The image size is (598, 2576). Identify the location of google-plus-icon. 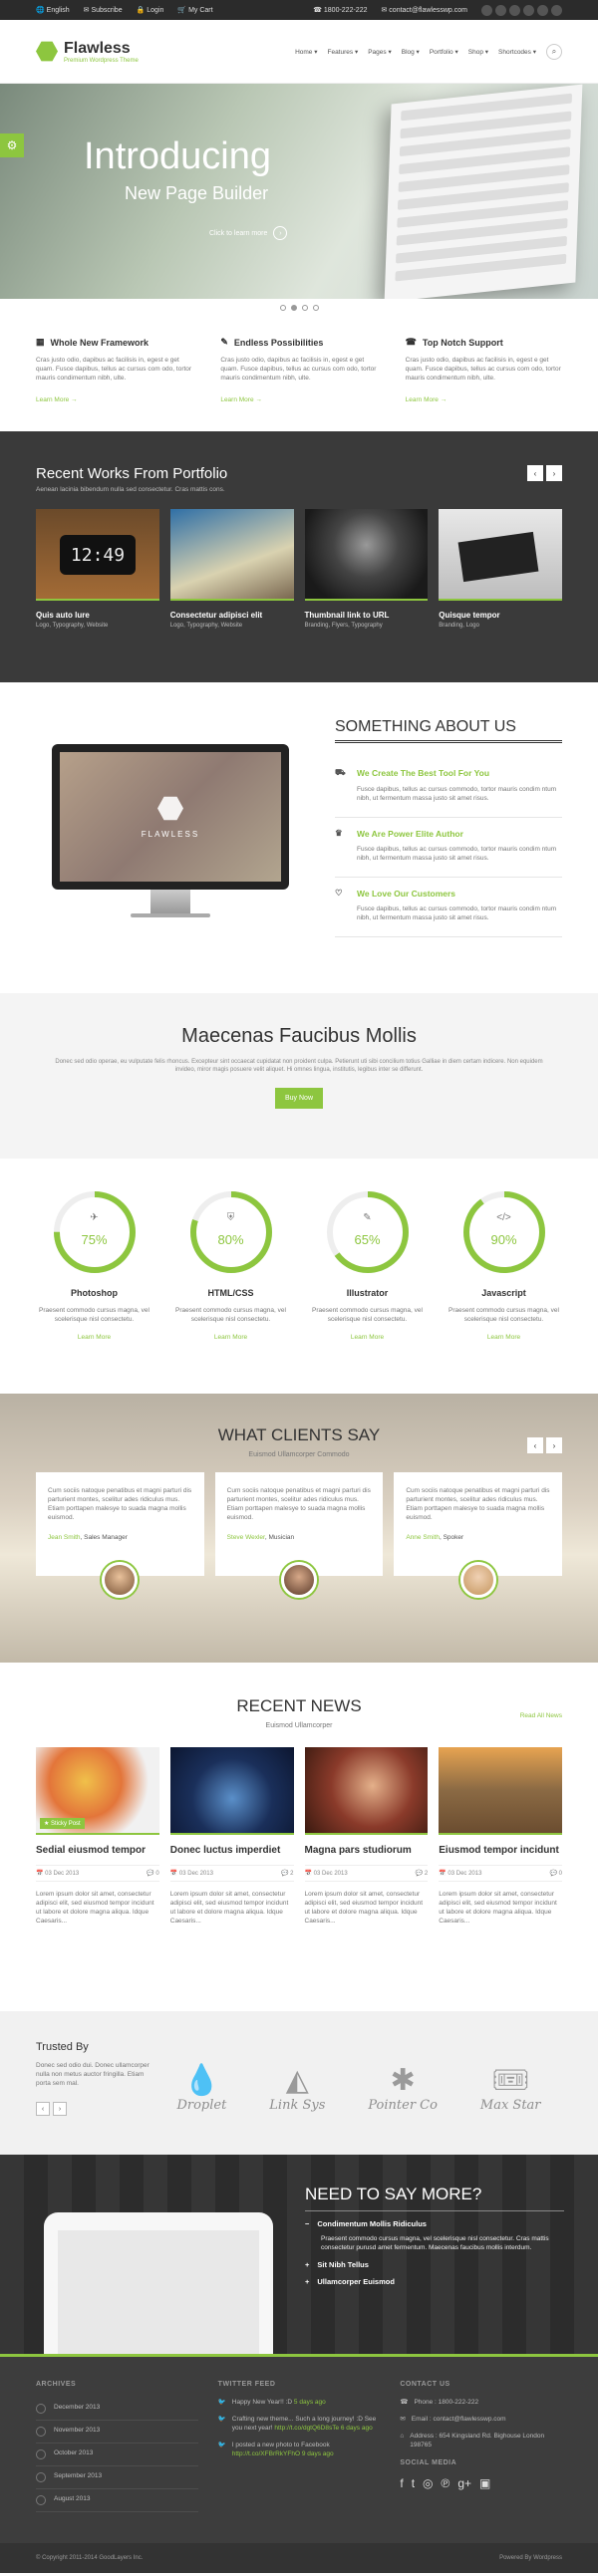
(542, 10).